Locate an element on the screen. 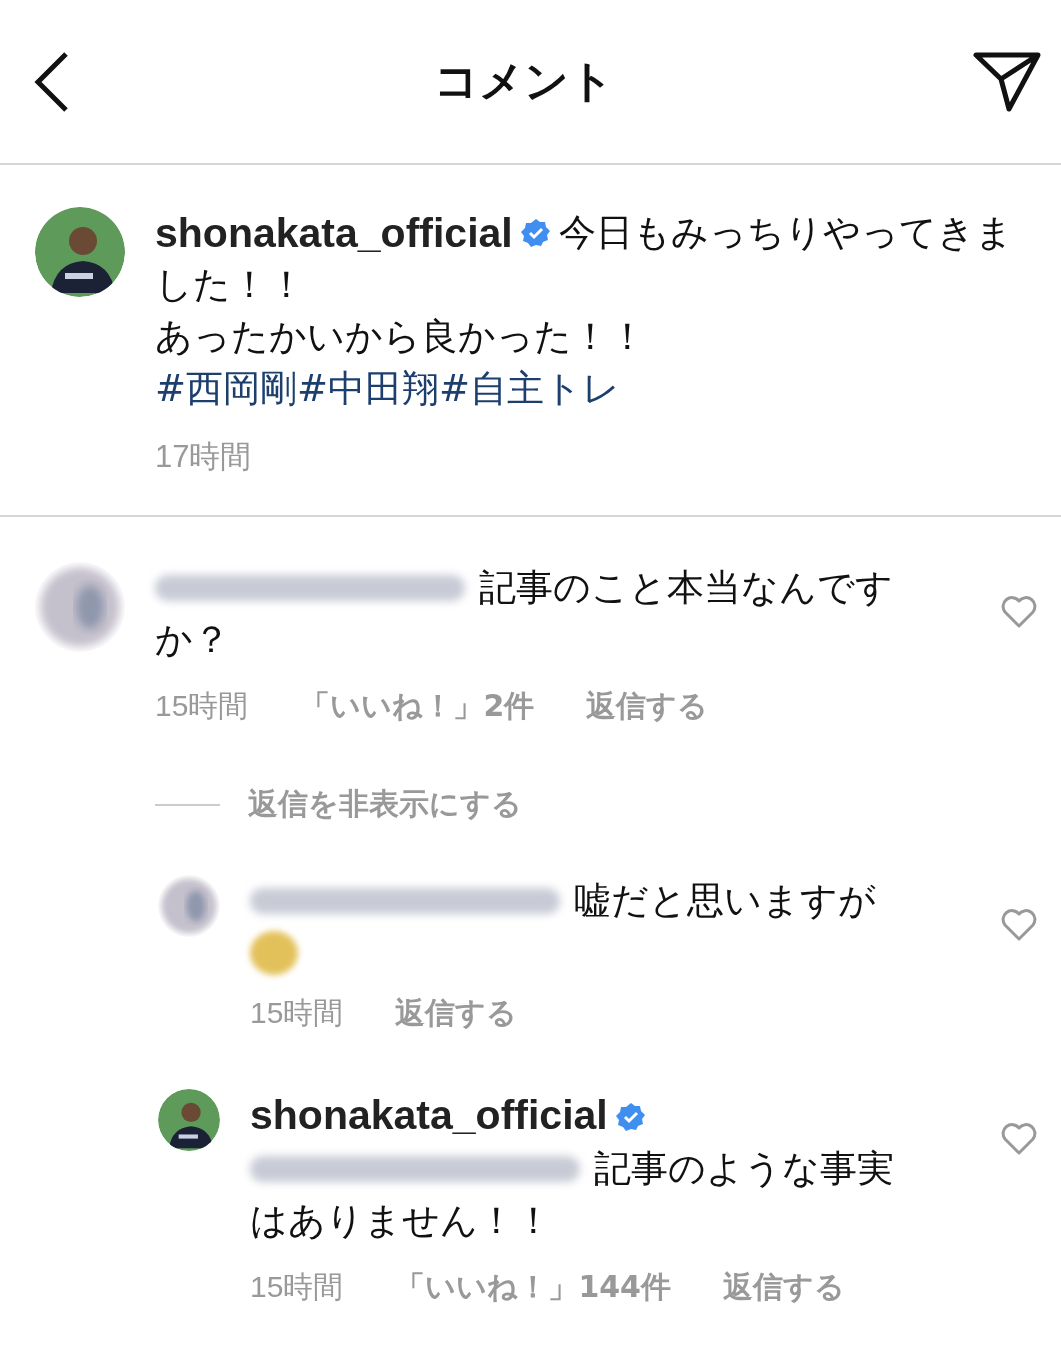  hide-replies-button: 返信を非表示にする is located at coordinates (385, 804).